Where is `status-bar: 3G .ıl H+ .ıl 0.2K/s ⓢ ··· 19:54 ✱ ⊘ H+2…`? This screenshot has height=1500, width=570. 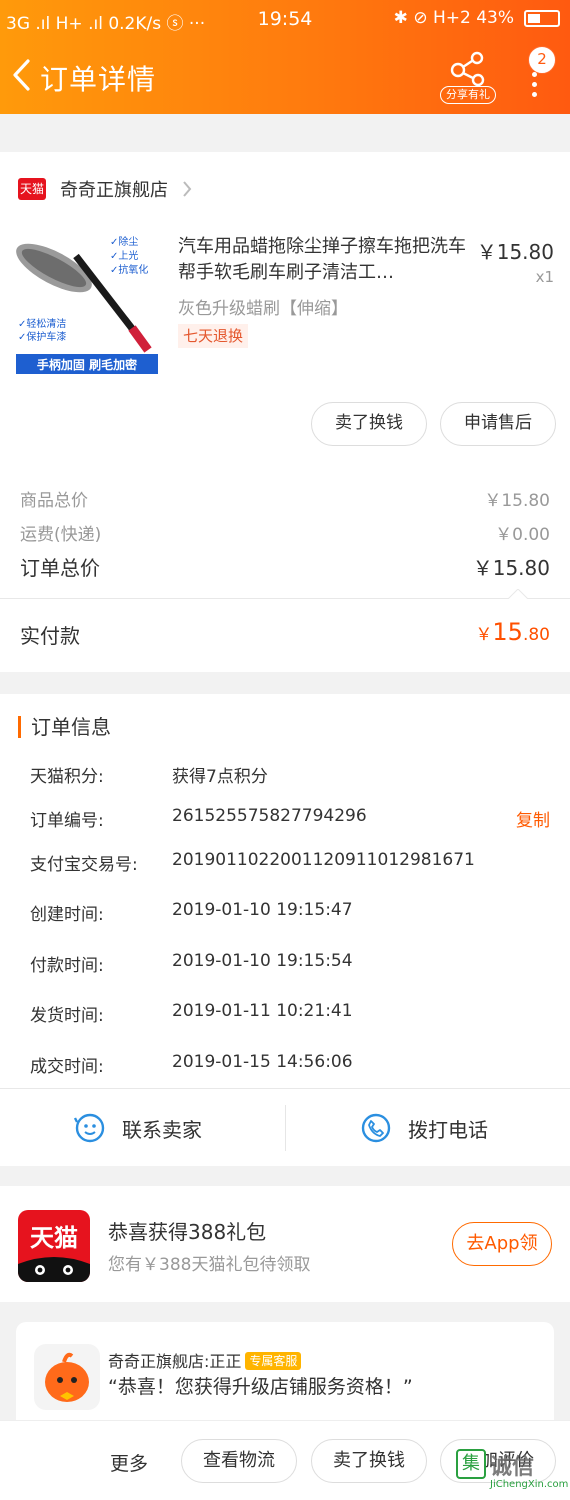
status-bar: 3G .ıl H+ .ıl 0.2K/s ⓢ ··· 19:54 ✱ ⊘ H+2… is located at coordinates (285, 19).